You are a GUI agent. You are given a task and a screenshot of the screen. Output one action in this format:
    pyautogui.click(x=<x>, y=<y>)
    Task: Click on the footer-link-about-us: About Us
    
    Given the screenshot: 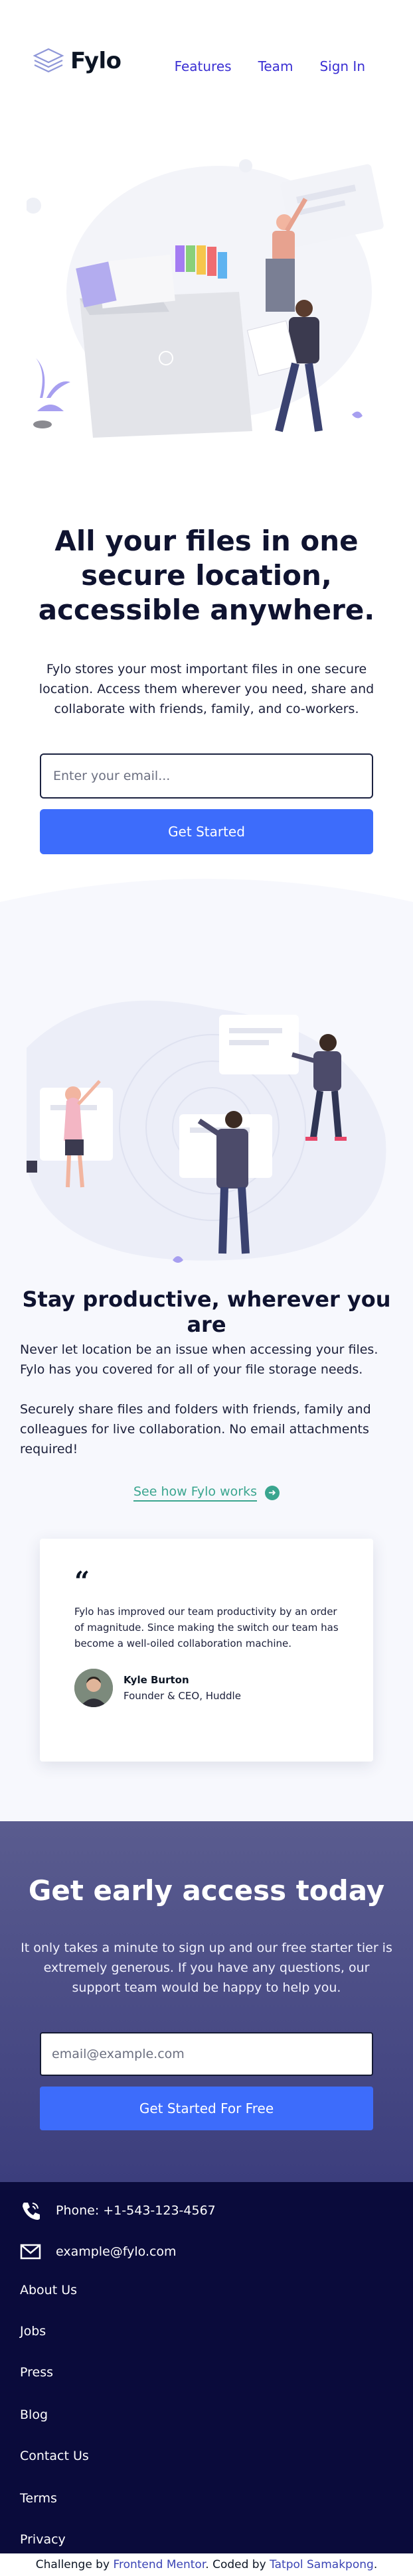 What is the action you would take?
    pyautogui.click(x=48, y=2290)
    